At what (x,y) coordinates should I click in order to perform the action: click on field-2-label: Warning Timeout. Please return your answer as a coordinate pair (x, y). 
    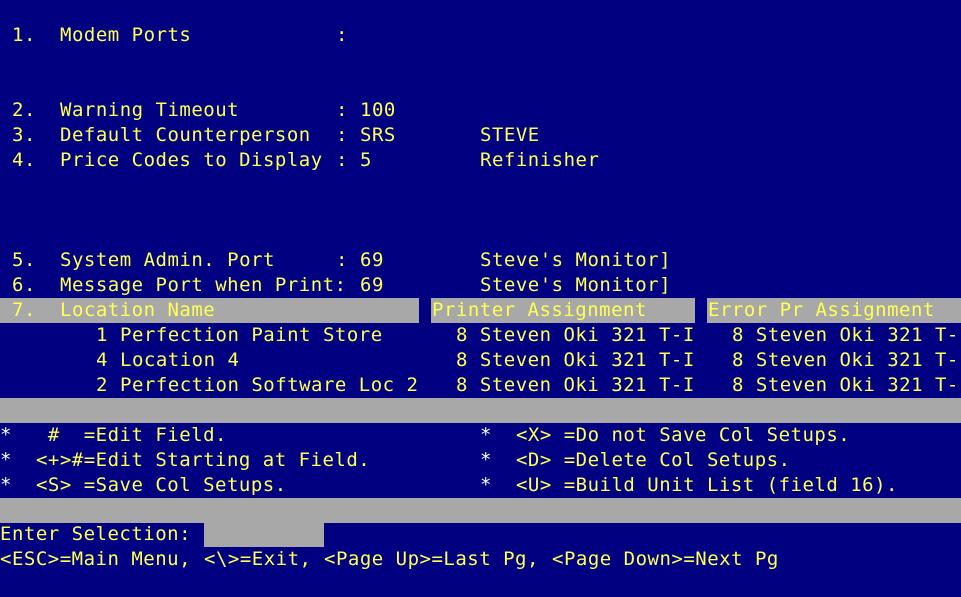
    Looking at the image, I should click on (149, 110).